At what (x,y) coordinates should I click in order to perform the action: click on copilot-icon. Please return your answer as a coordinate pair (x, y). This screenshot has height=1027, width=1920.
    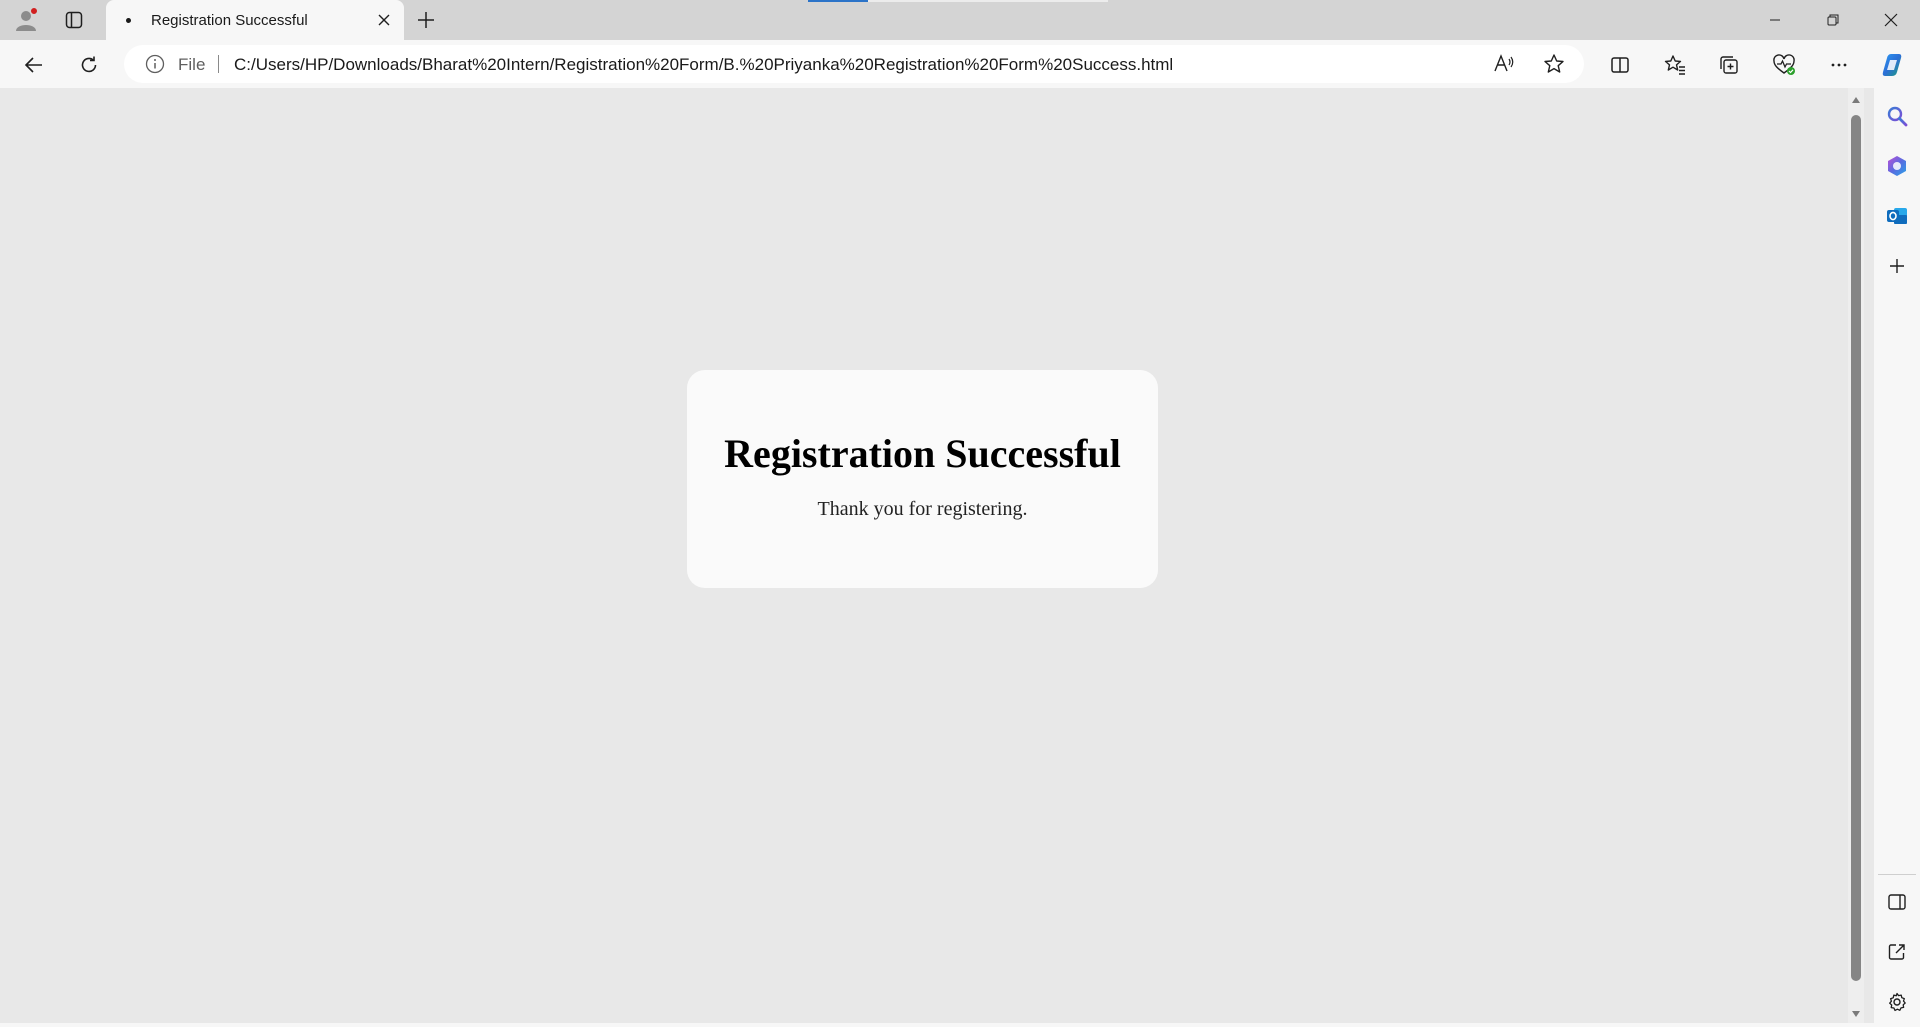
    Looking at the image, I should click on (1892, 65).